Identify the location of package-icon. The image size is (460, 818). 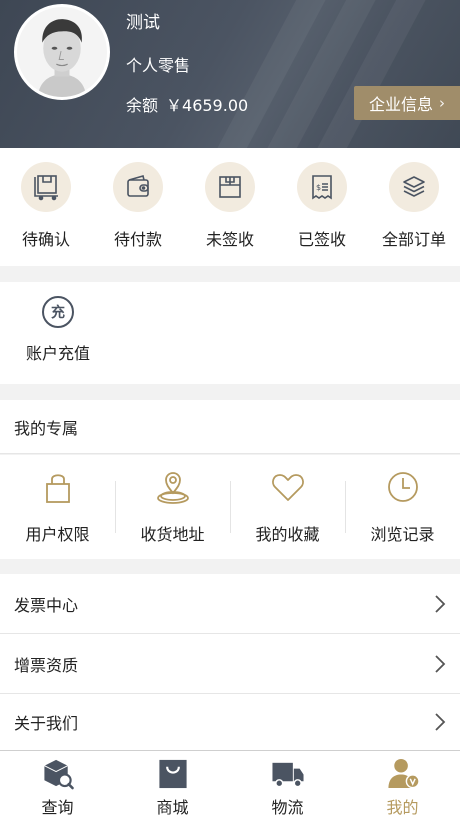
(230, 187).